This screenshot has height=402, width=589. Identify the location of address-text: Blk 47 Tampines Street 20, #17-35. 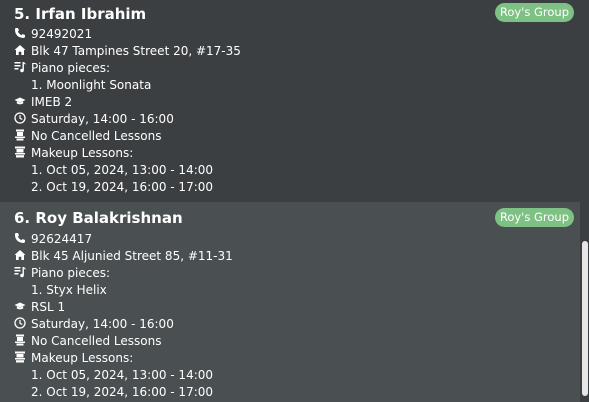
(136, 51).